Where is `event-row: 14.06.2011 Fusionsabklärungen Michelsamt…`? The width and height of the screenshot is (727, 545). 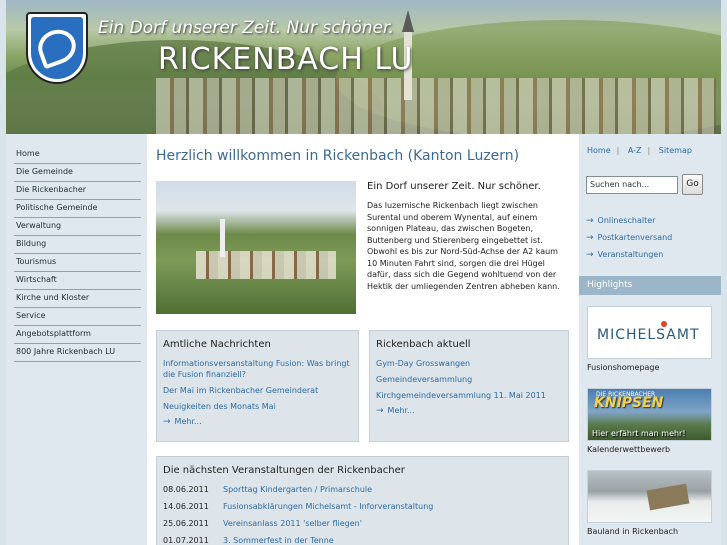
event-row: 14.06.2011 Fusionsabklärungen Michelsamt… is located at coordinates (362, 510).